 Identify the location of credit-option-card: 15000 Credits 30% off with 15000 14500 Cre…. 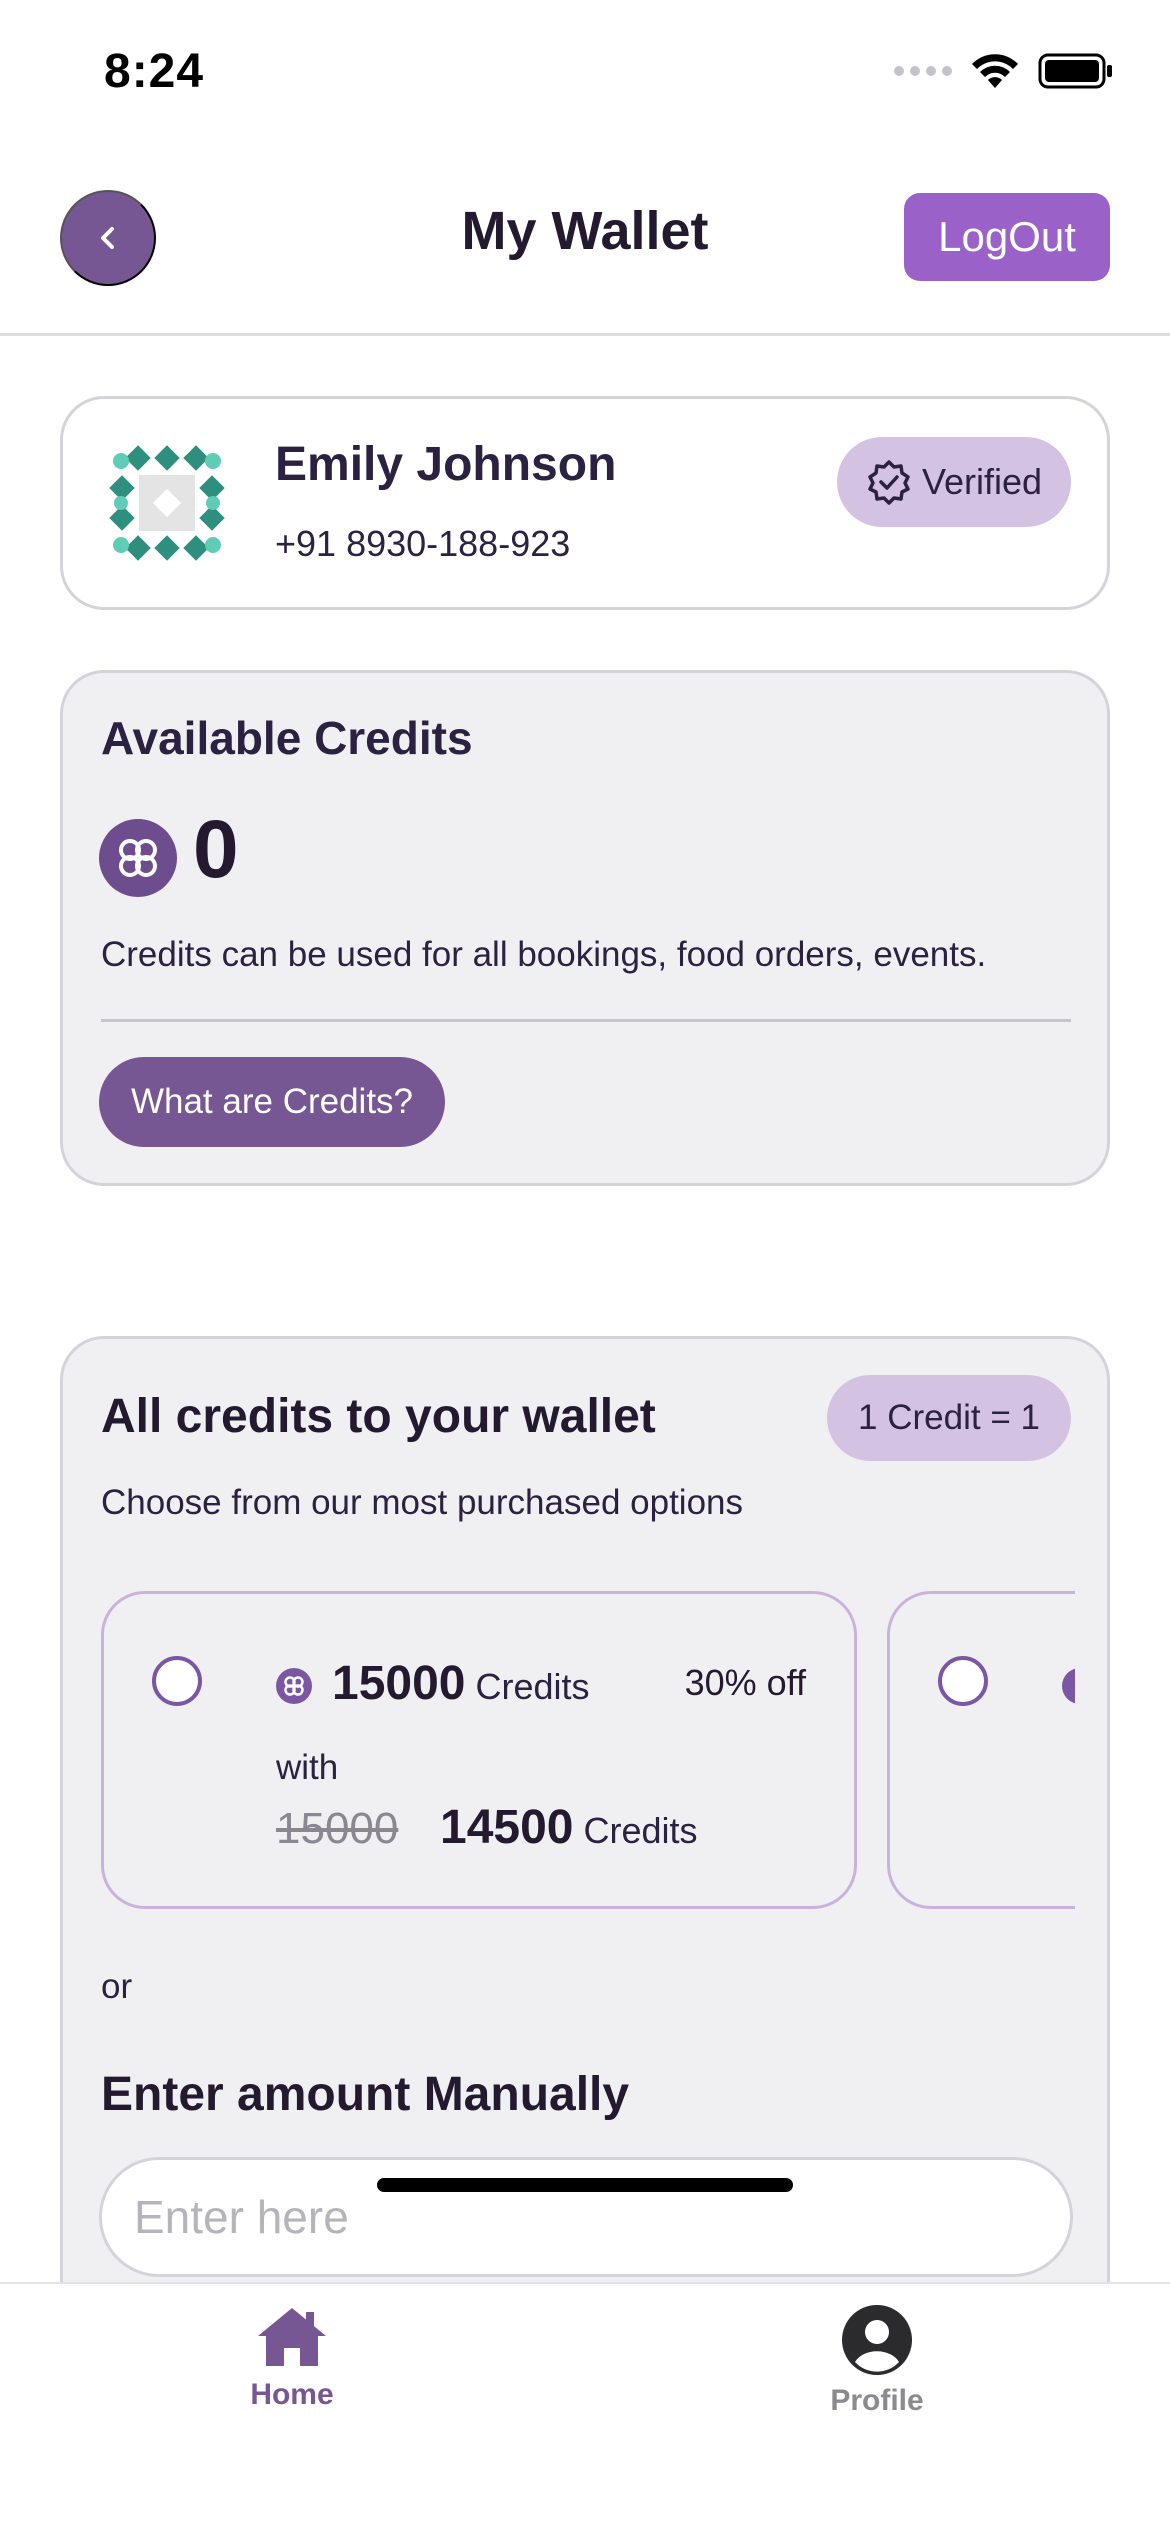
(479, 1750).